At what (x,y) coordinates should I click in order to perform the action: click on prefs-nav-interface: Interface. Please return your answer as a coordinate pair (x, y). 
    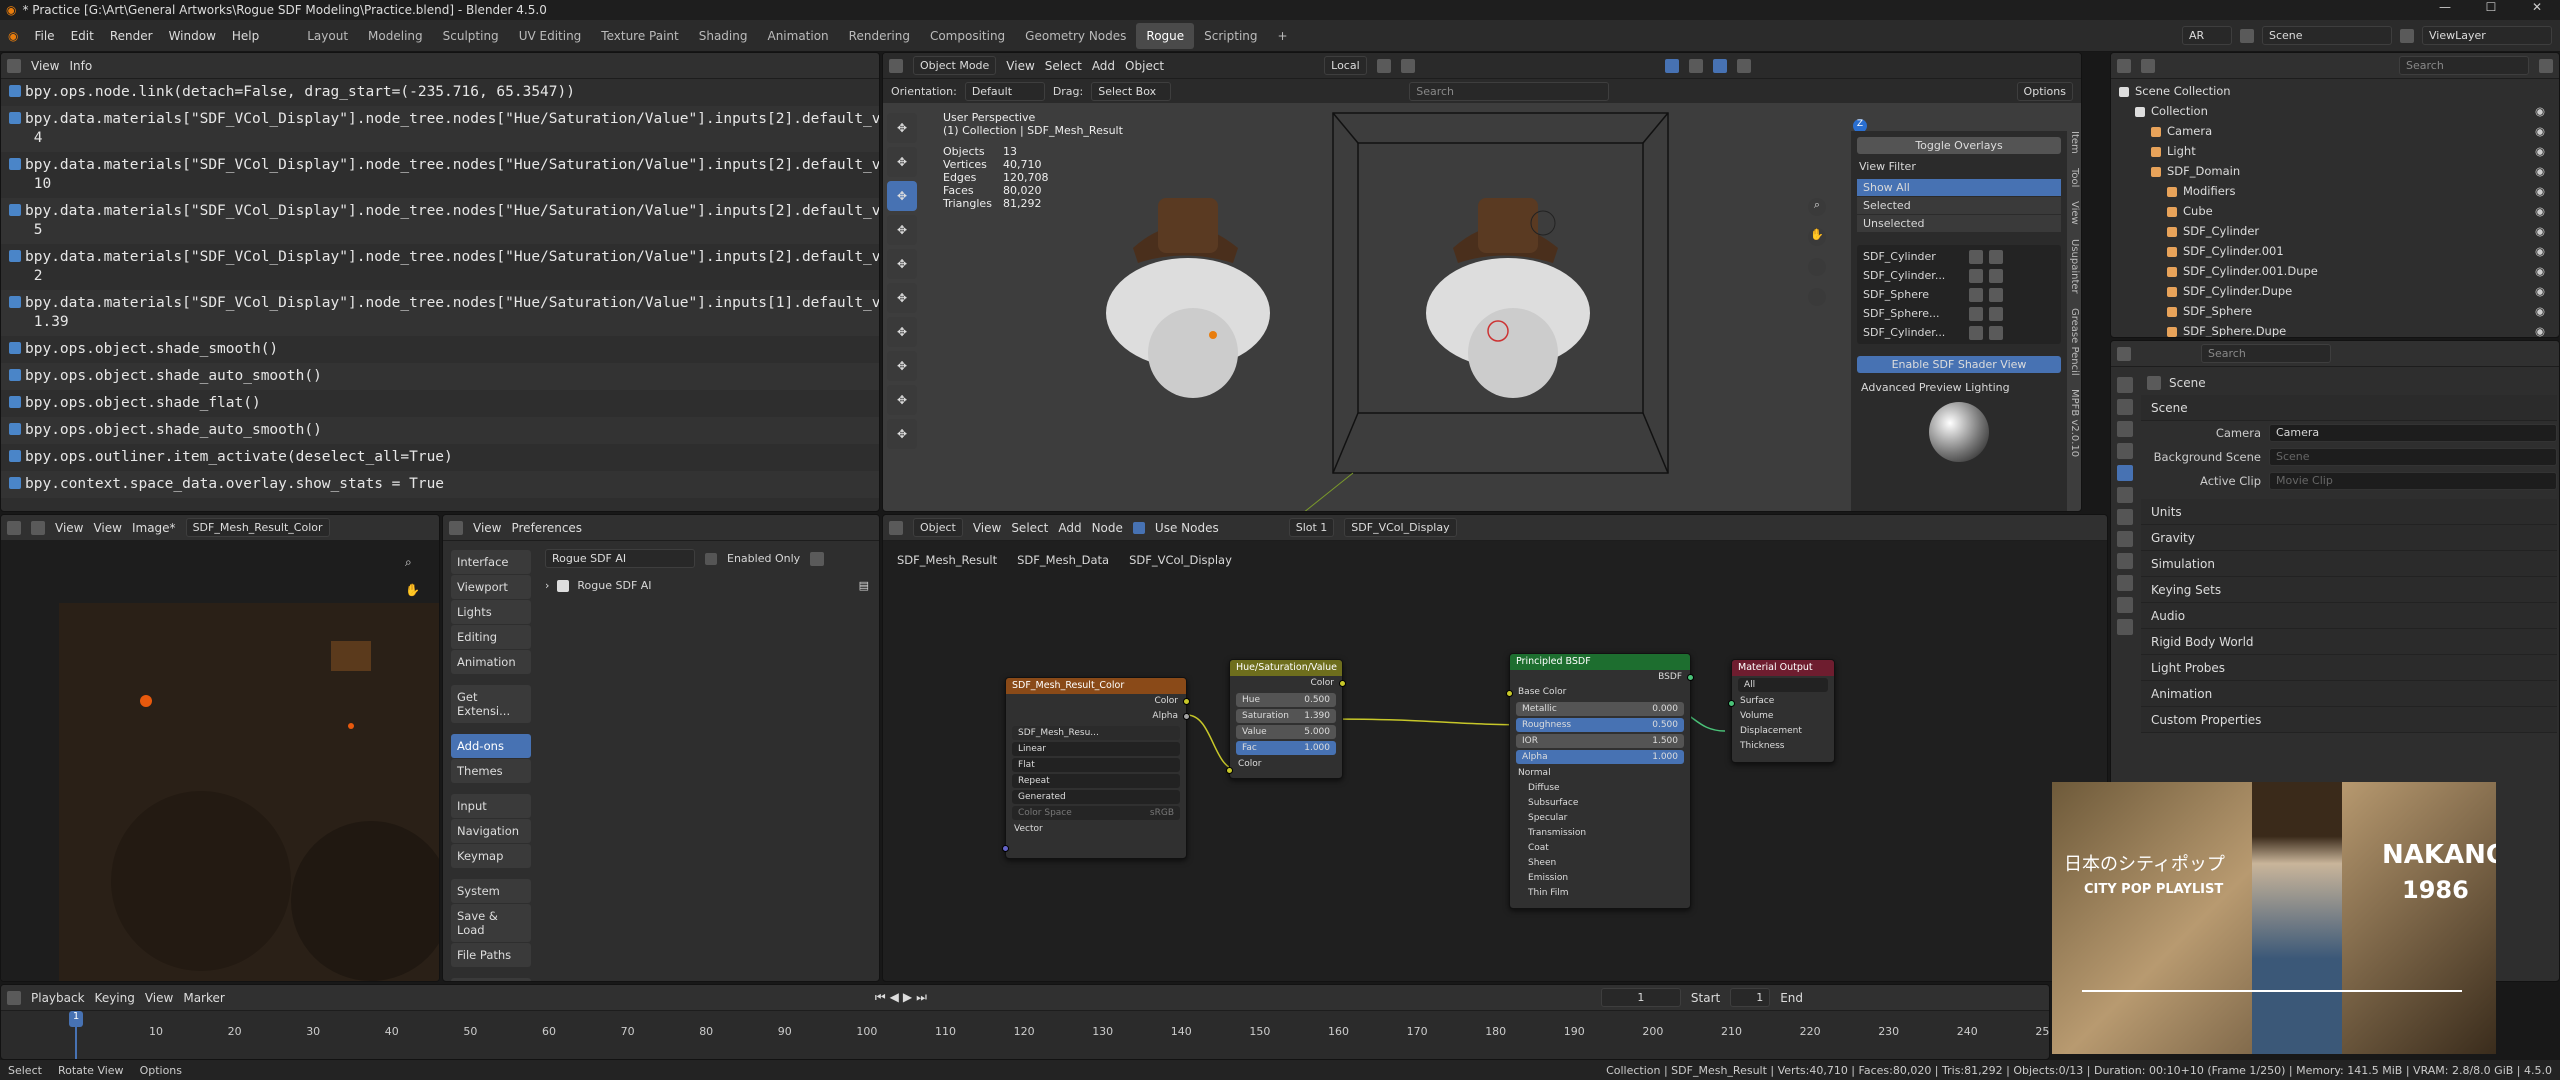
    Looking at the image, I should click on (491, 562).